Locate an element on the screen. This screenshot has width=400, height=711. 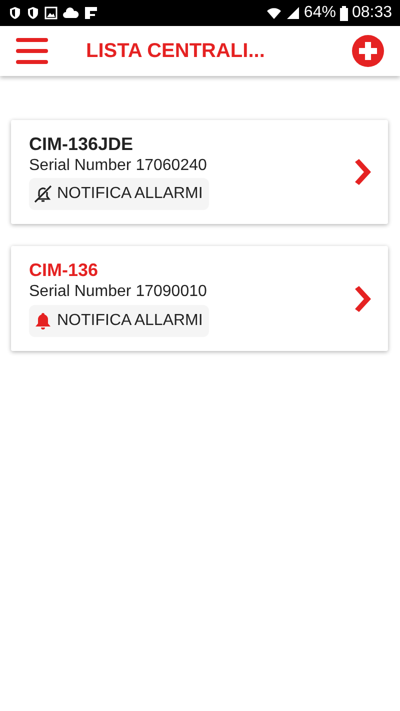
add-icon is located at coordinates (368, 51).